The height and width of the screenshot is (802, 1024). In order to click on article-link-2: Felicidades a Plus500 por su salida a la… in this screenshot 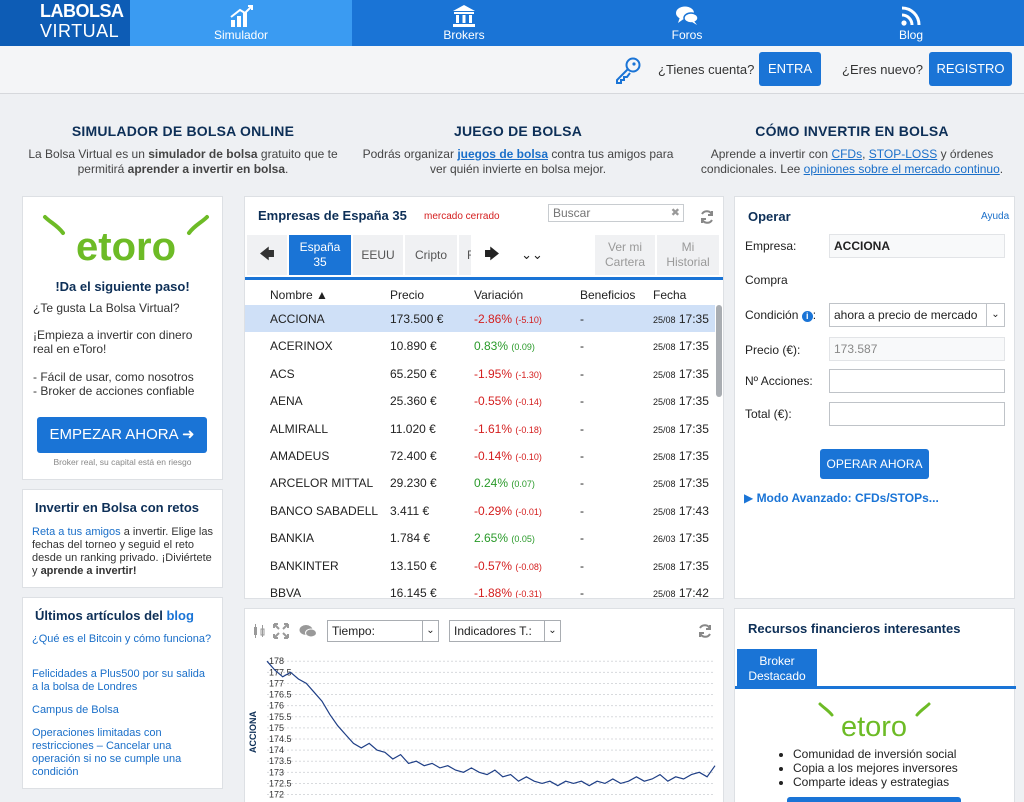, I will do `click(122, 681)`.